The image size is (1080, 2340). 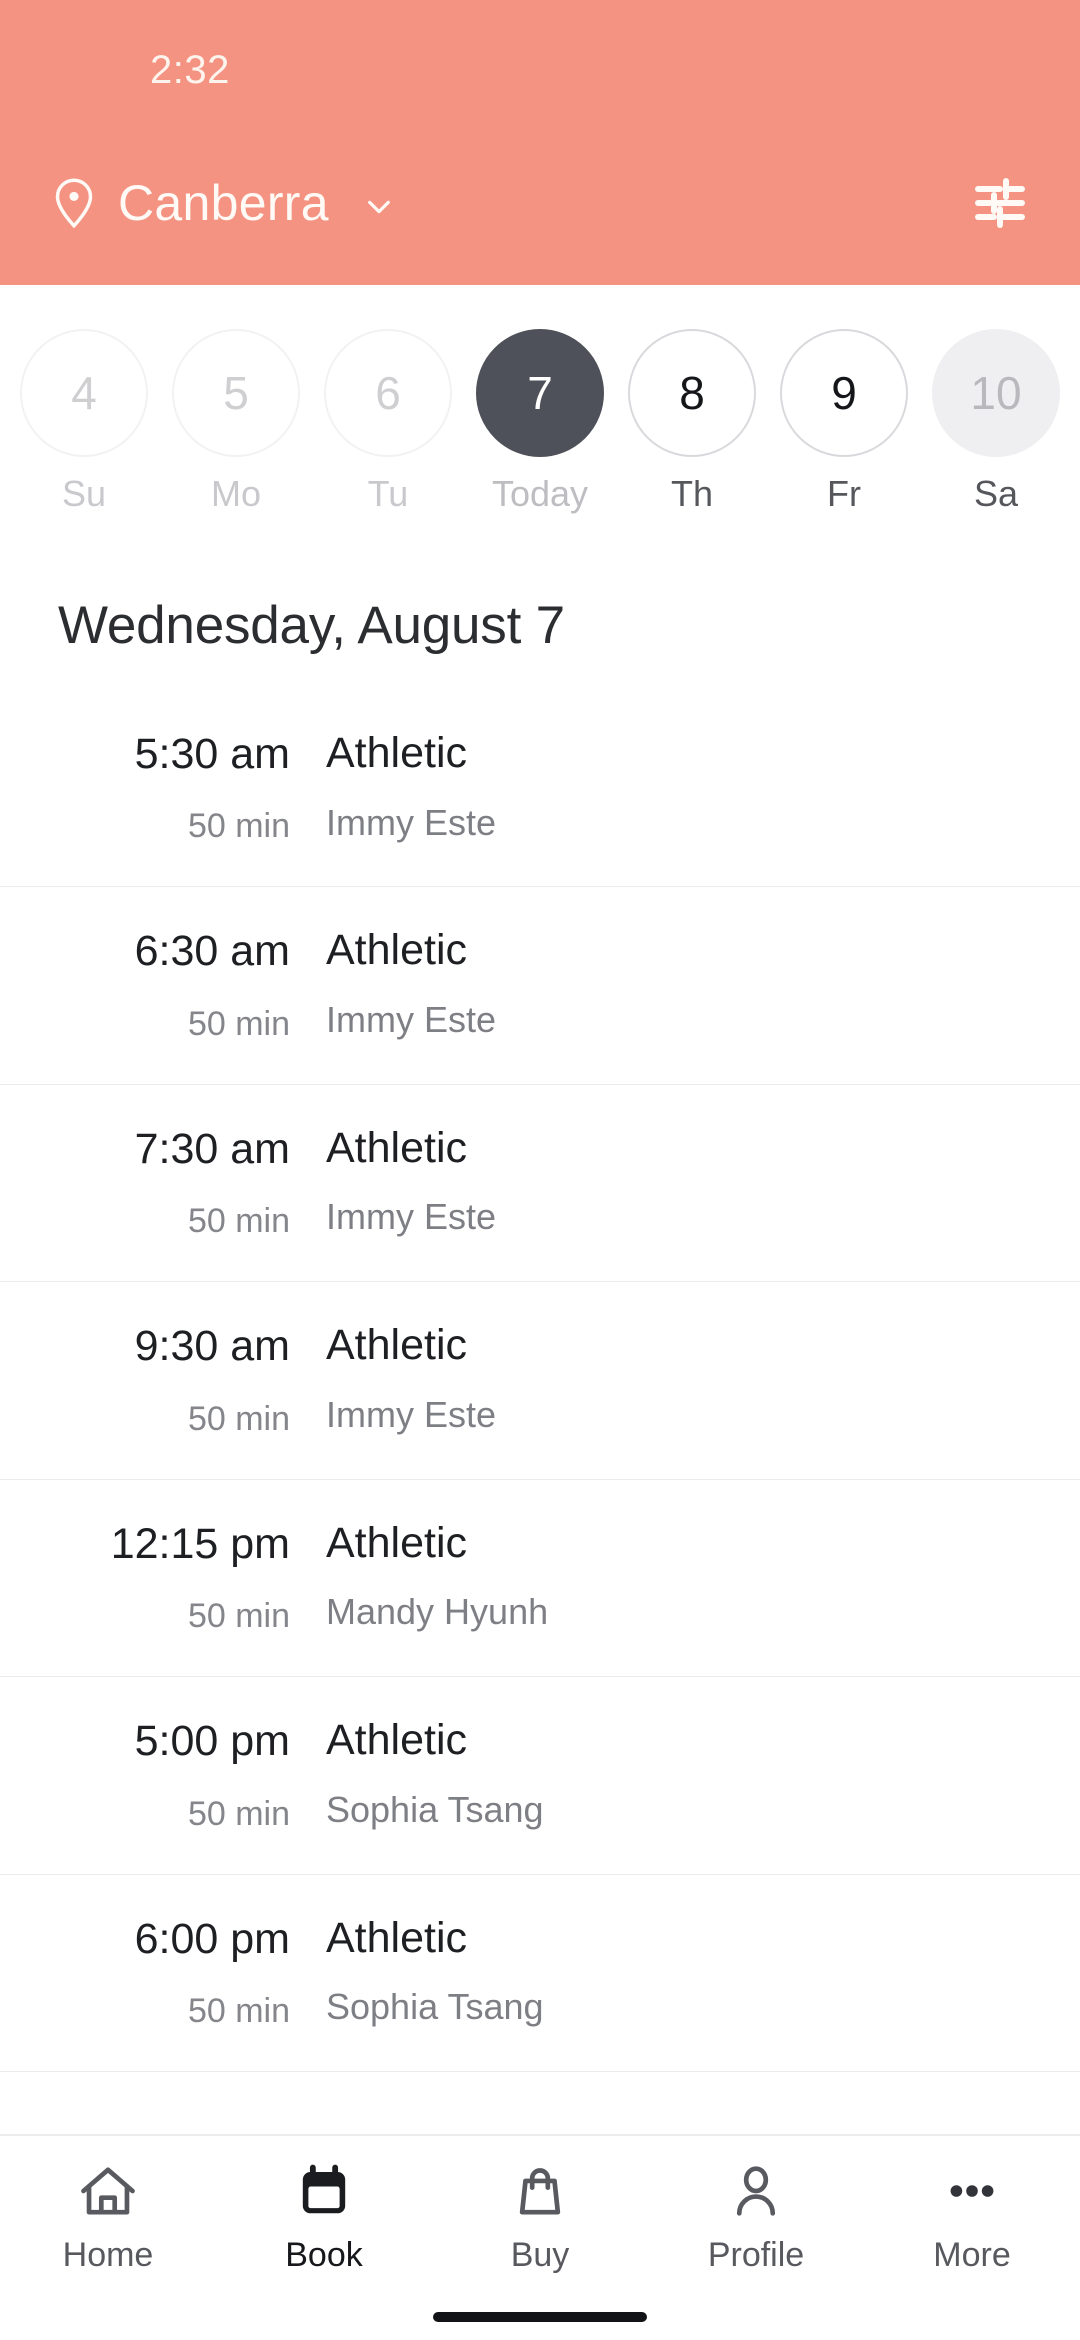 I want to click on class-time: 6:30 am, so click(x=212, y=951).